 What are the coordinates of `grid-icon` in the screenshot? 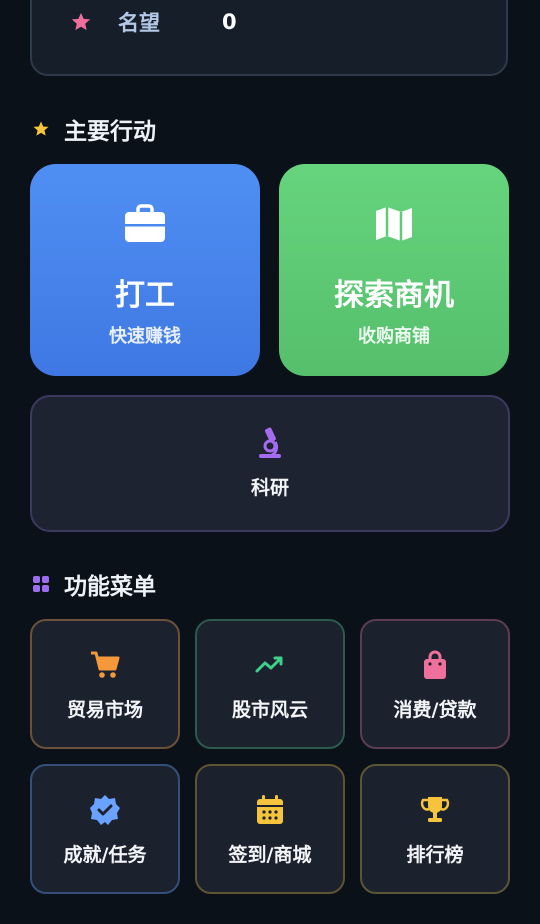 It's located at (41, 584).